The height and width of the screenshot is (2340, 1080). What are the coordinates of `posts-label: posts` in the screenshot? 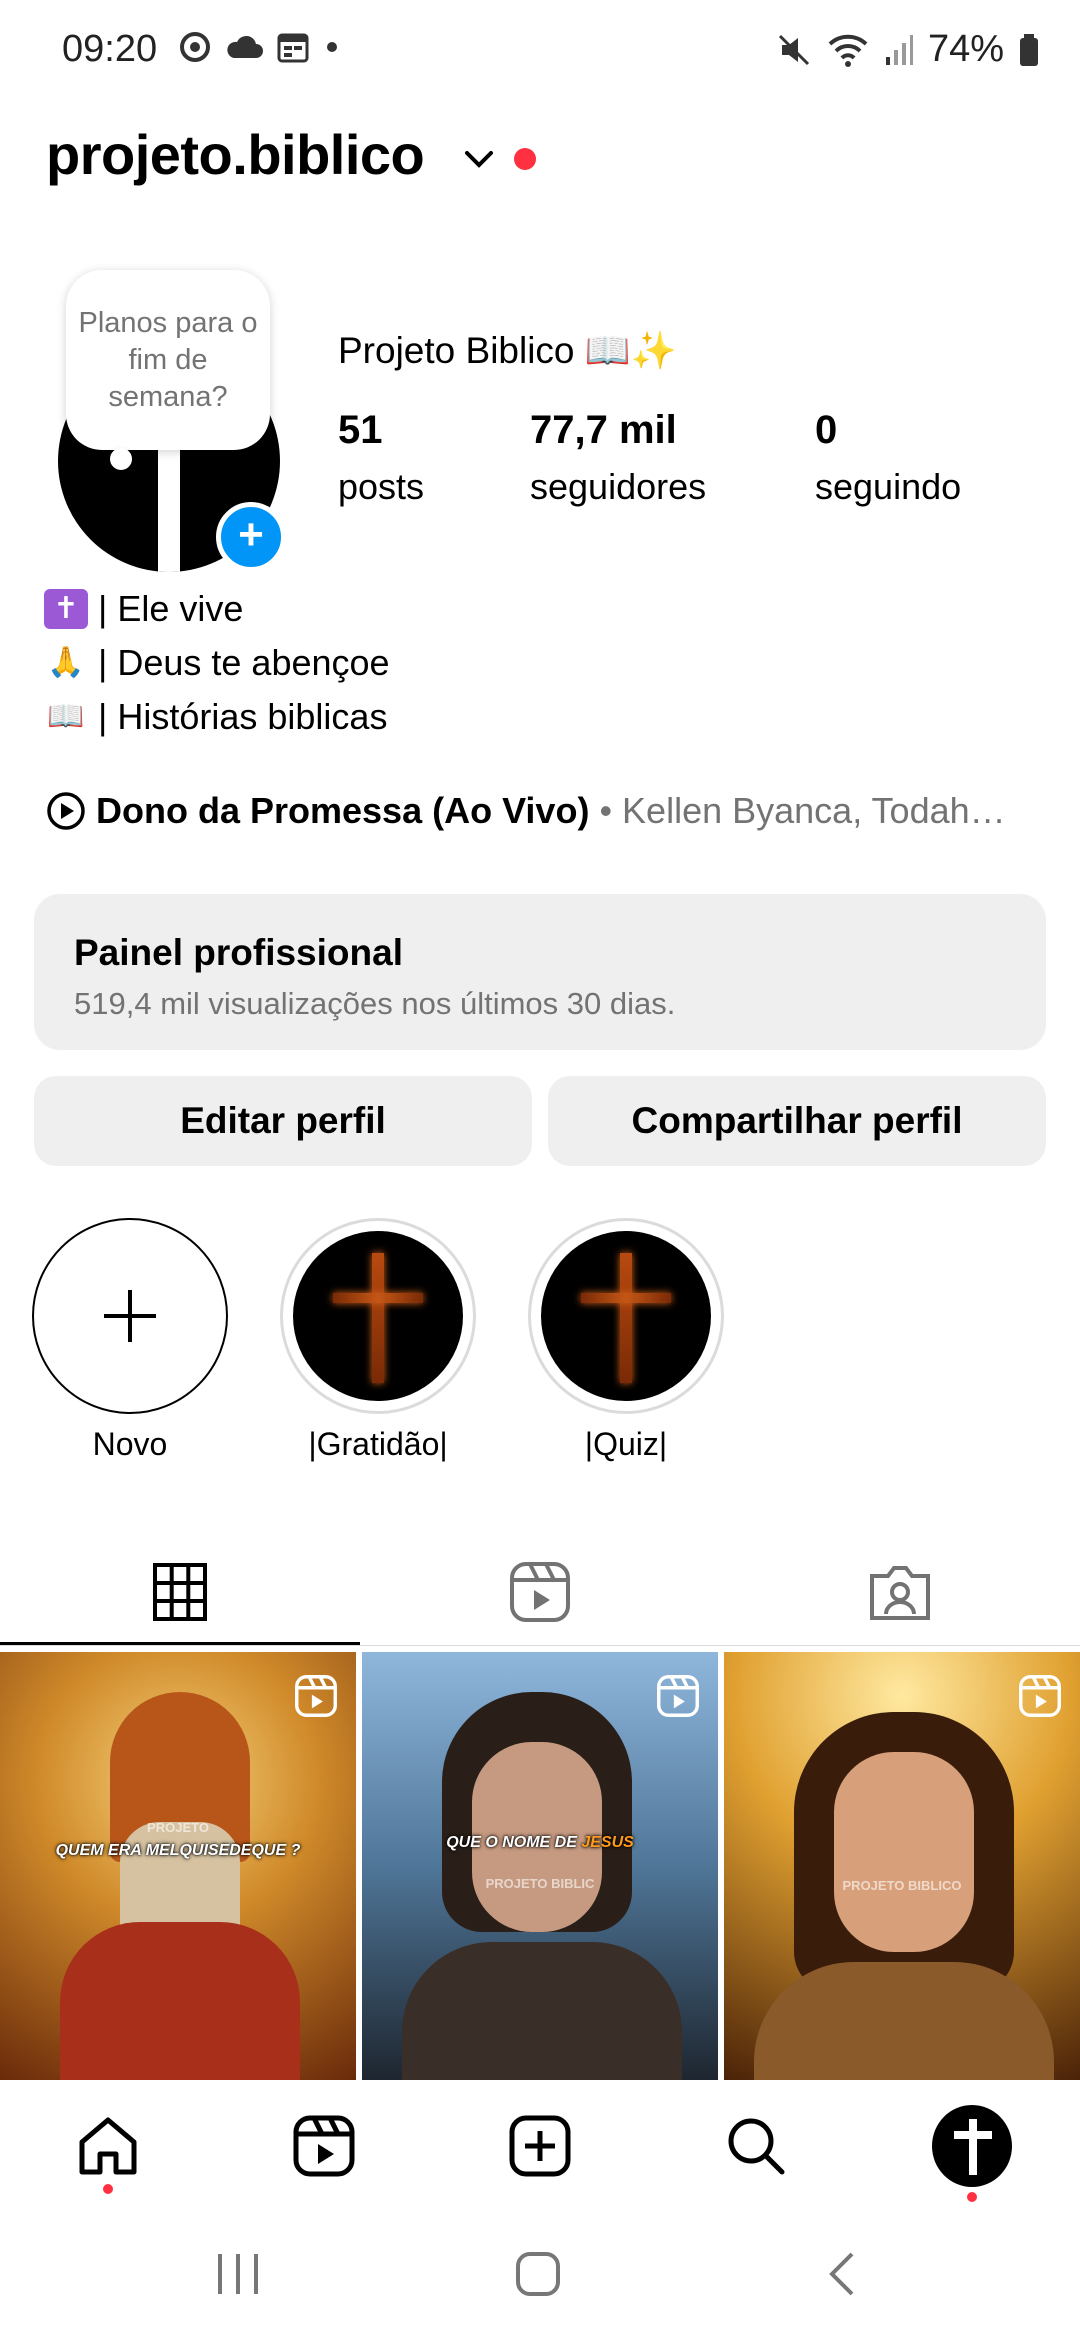 It's located at (381, 487).